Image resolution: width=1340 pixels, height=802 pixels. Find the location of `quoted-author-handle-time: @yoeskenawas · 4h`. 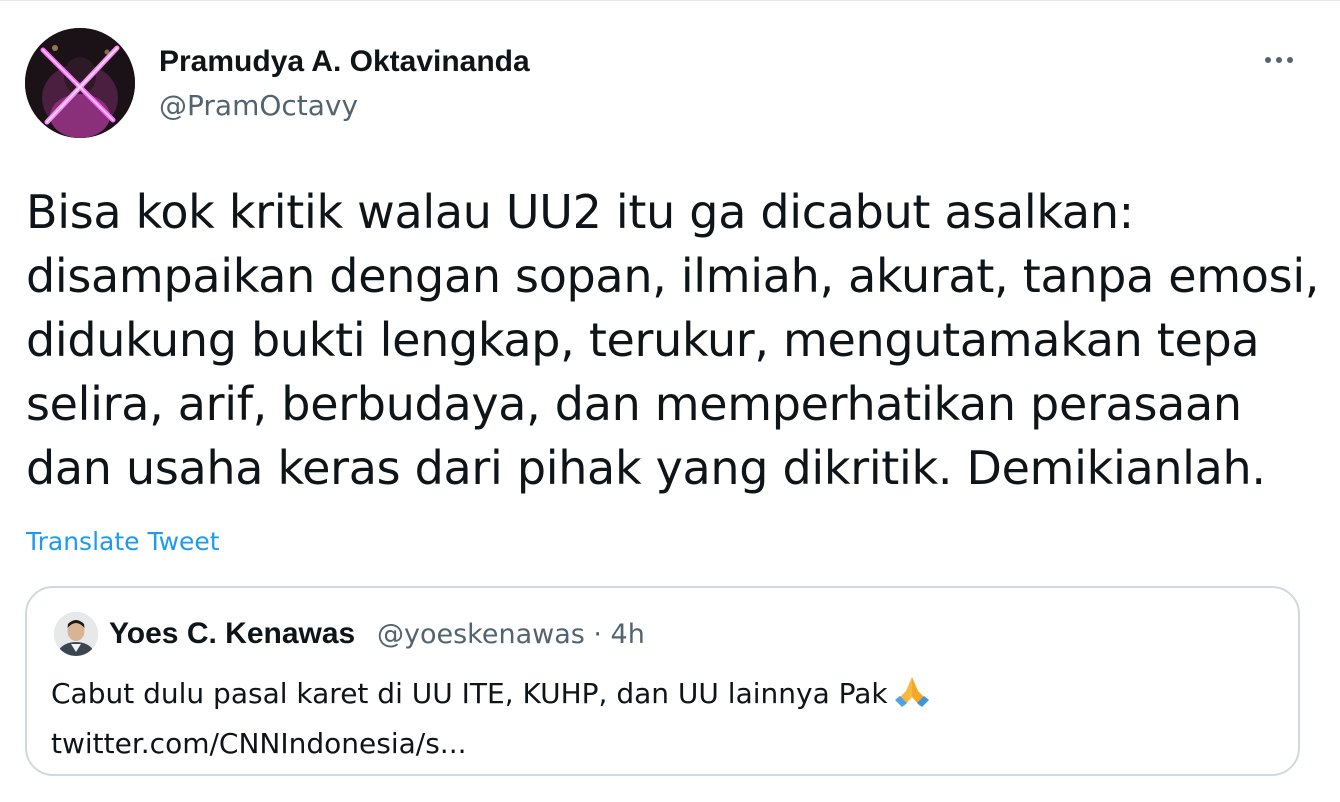

quoted-author-handle-time: @yoeskenawas · 4h is located at coordinates (511, 635).